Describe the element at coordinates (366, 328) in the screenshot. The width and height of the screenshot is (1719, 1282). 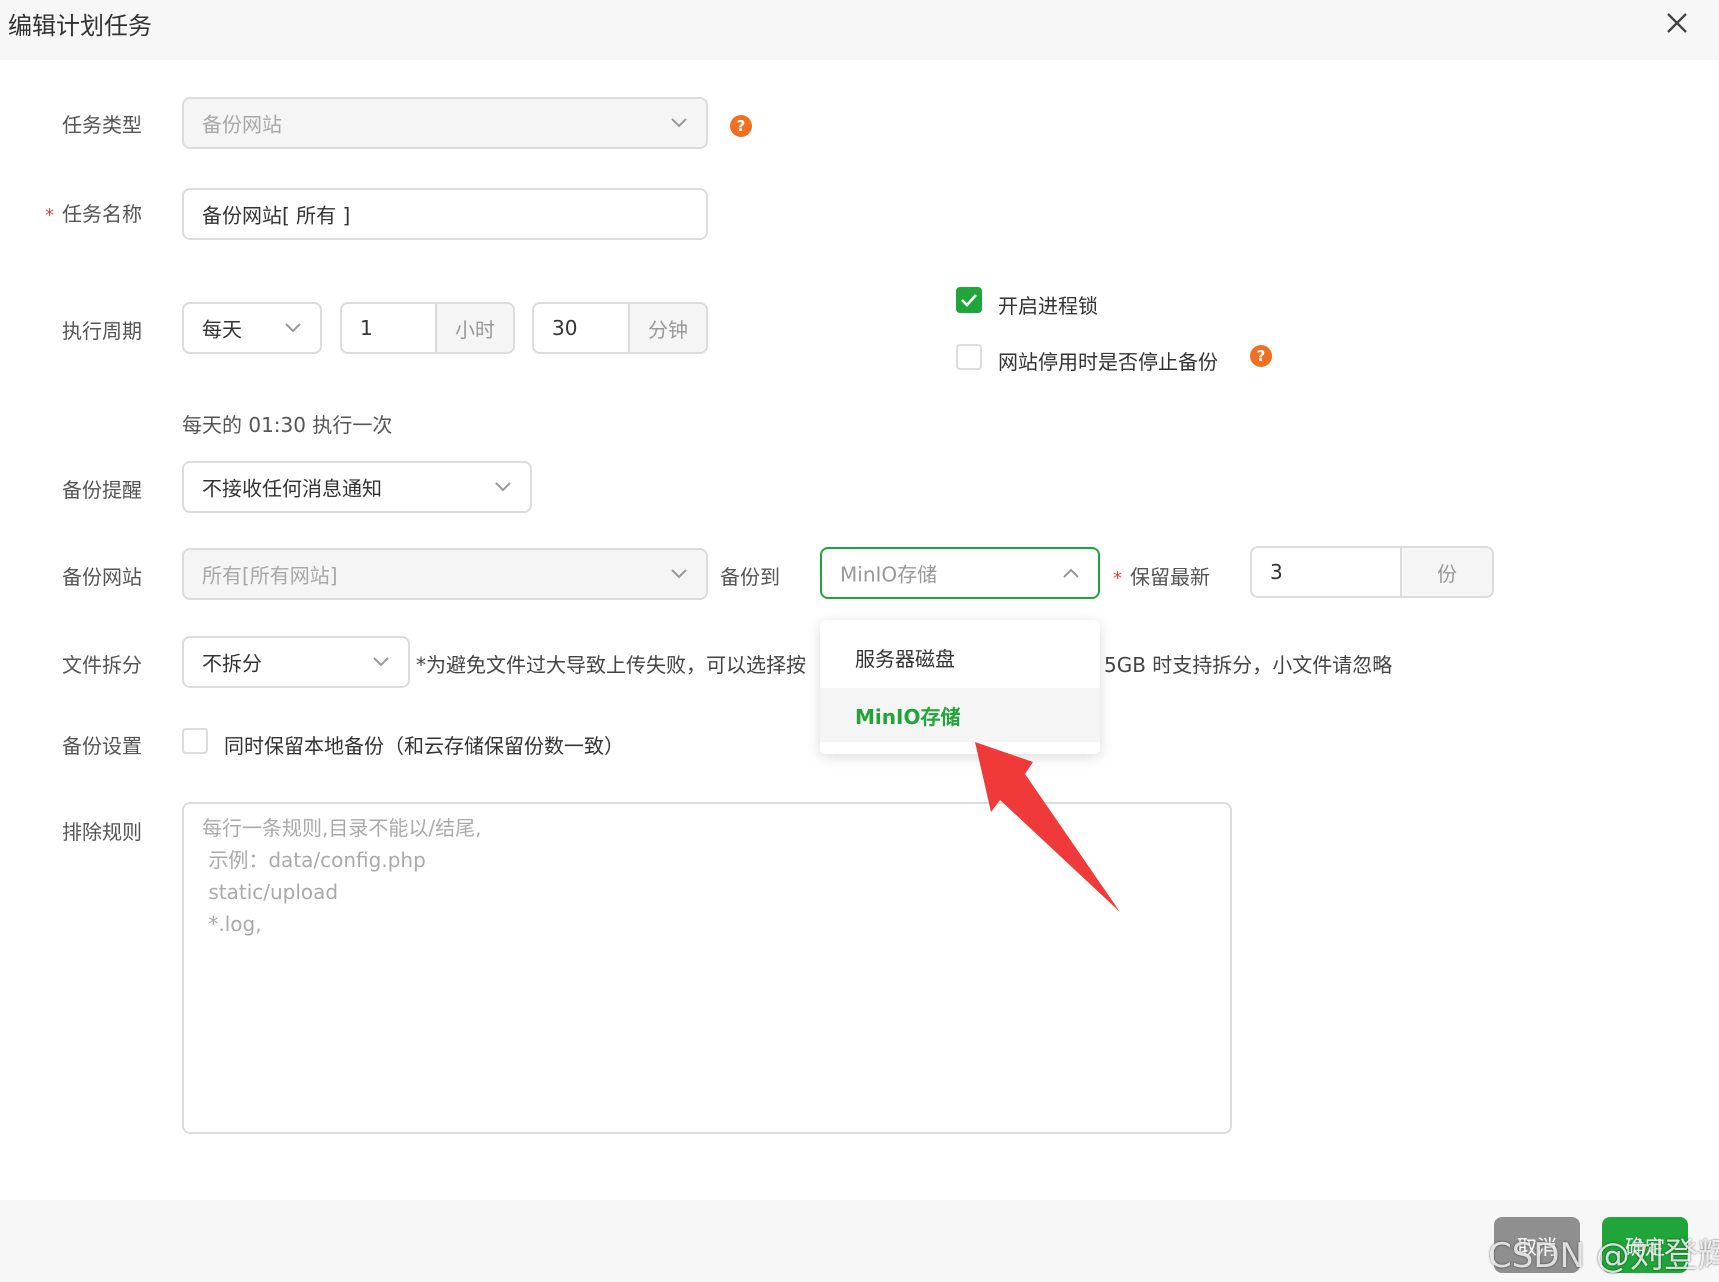
I see `cycle-hour-value: 1` at that location.